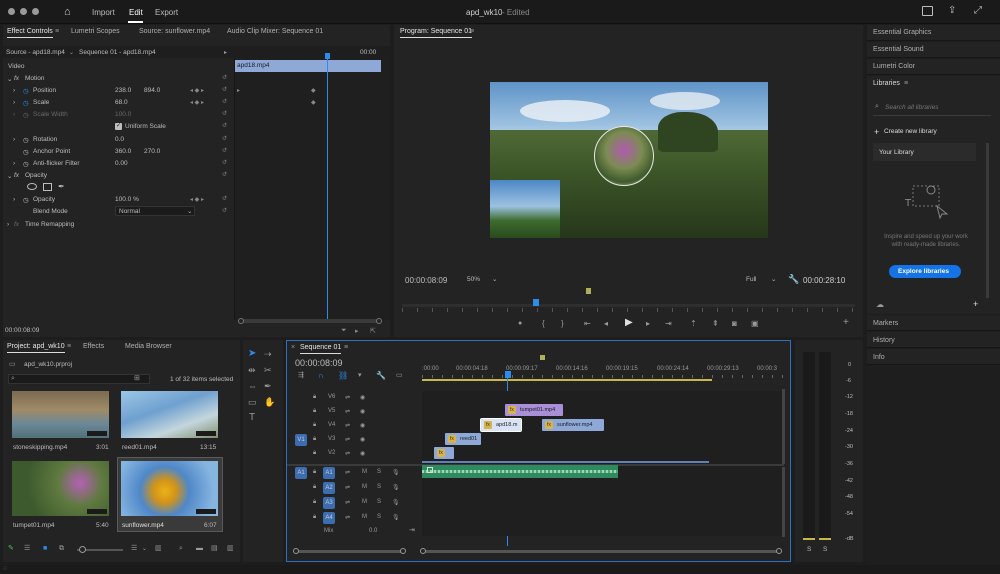  What do you see at coordinates (139, 447) in the screenshot?
I see `thumb-name: reed01.mp4` at bounding box center [139, 447].